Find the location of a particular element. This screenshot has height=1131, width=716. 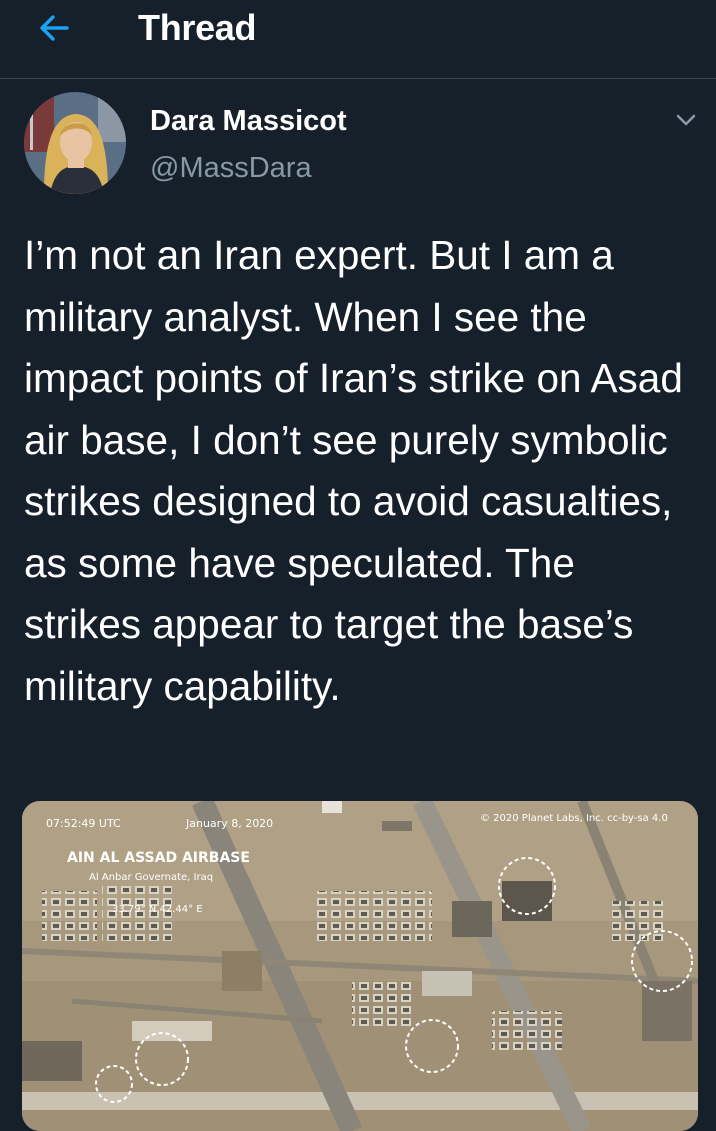

image-location-subtitle: Al Anbar Governate, Iraq is located at coordinates (151, 877).